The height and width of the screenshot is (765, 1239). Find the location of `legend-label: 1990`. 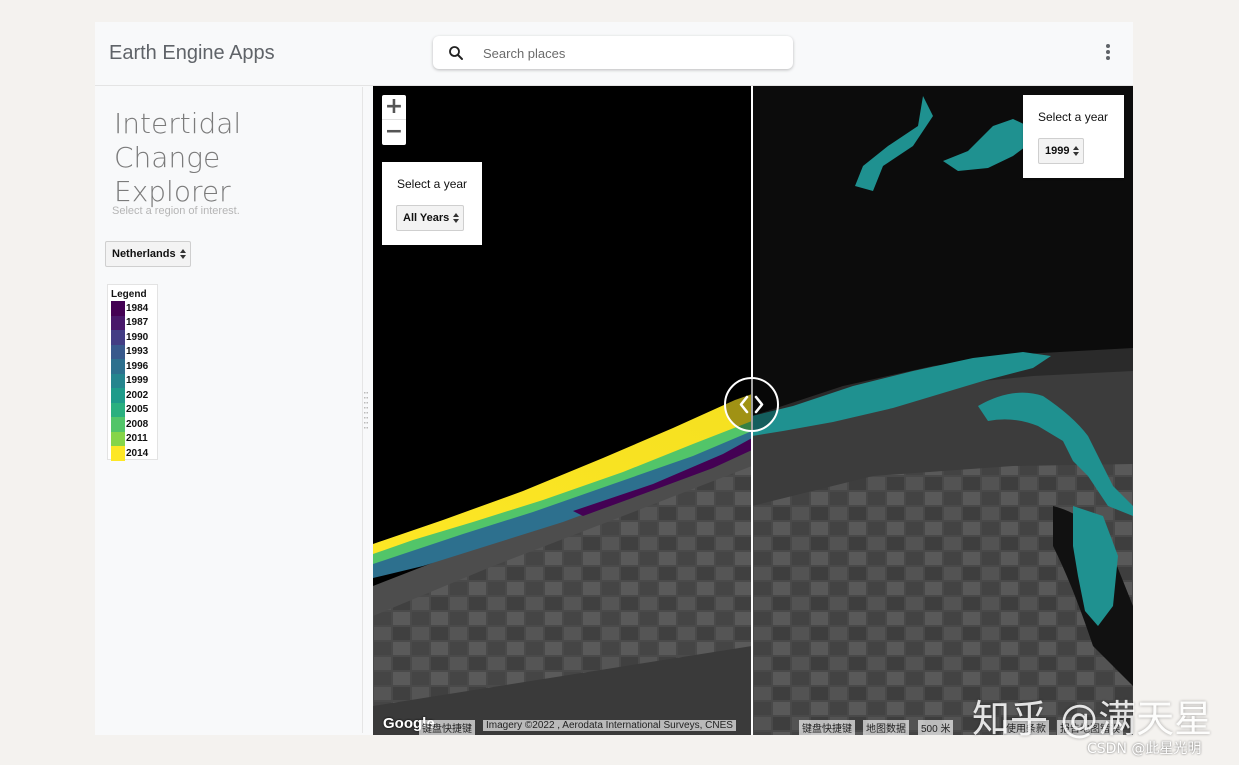

legend-label: 1990 is located at coordinates (137, 337).